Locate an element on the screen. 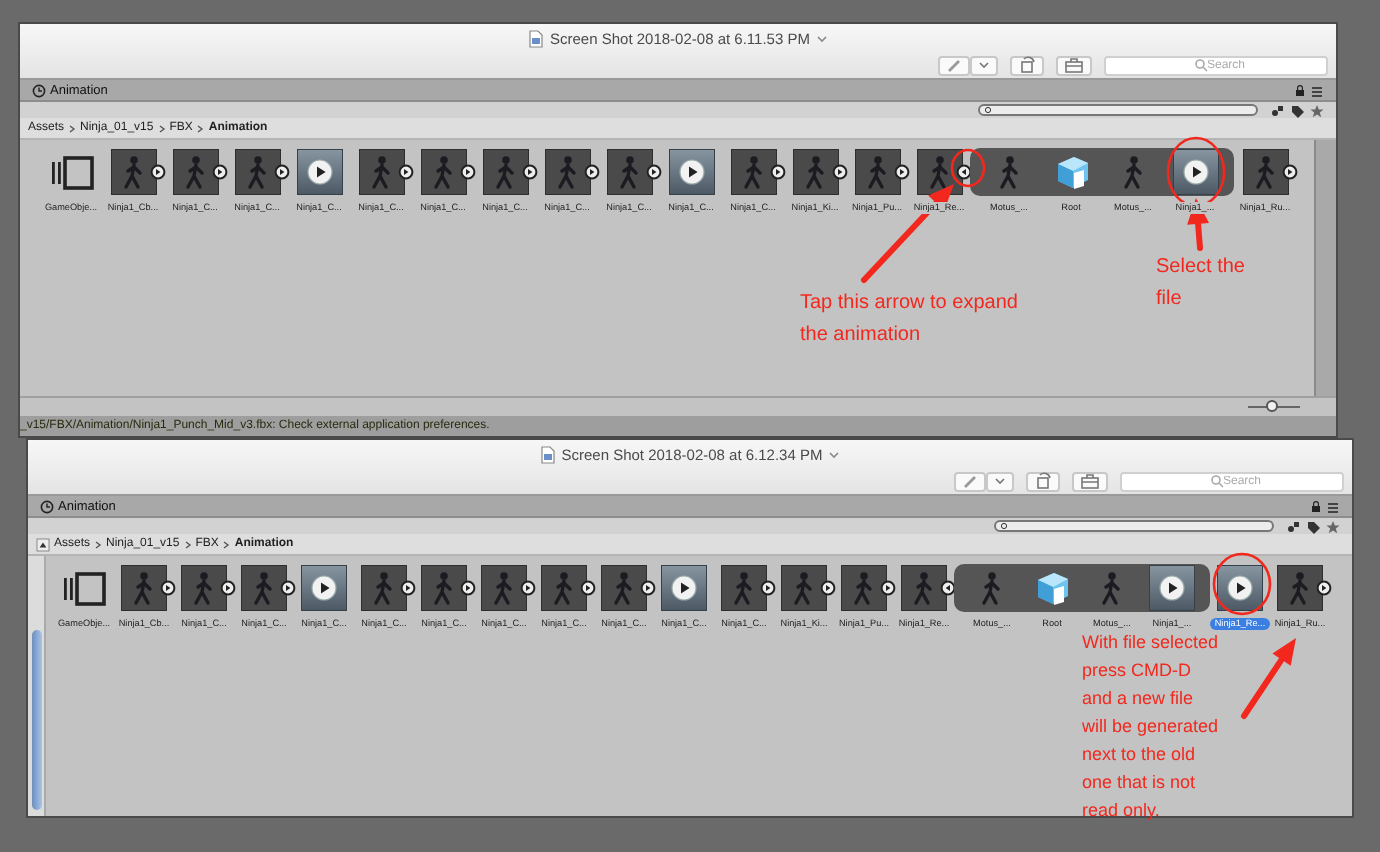  scrollbar-thumb is located at coordinates (36, 720).